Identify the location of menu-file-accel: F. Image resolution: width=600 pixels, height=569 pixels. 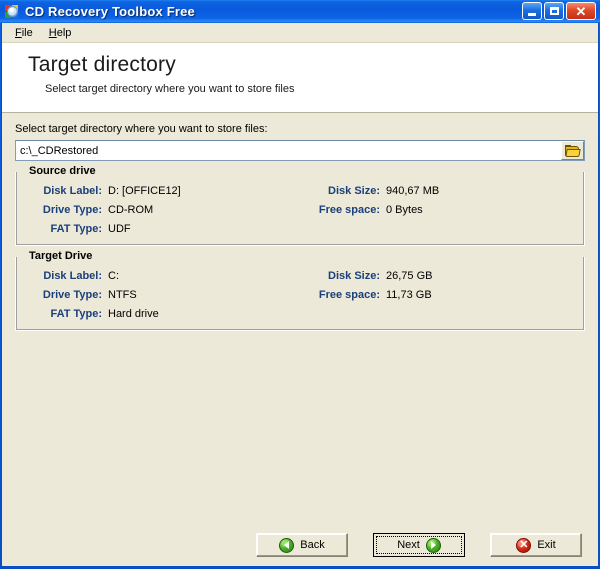
(18, 32).